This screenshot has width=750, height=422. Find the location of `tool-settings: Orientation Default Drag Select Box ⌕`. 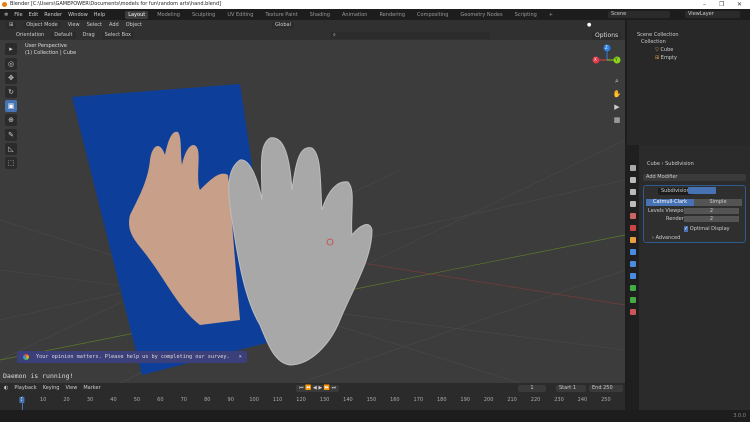

tool-settings: Orientation Default Drag Select Box ⌕ is located at coordinates (312, 35).